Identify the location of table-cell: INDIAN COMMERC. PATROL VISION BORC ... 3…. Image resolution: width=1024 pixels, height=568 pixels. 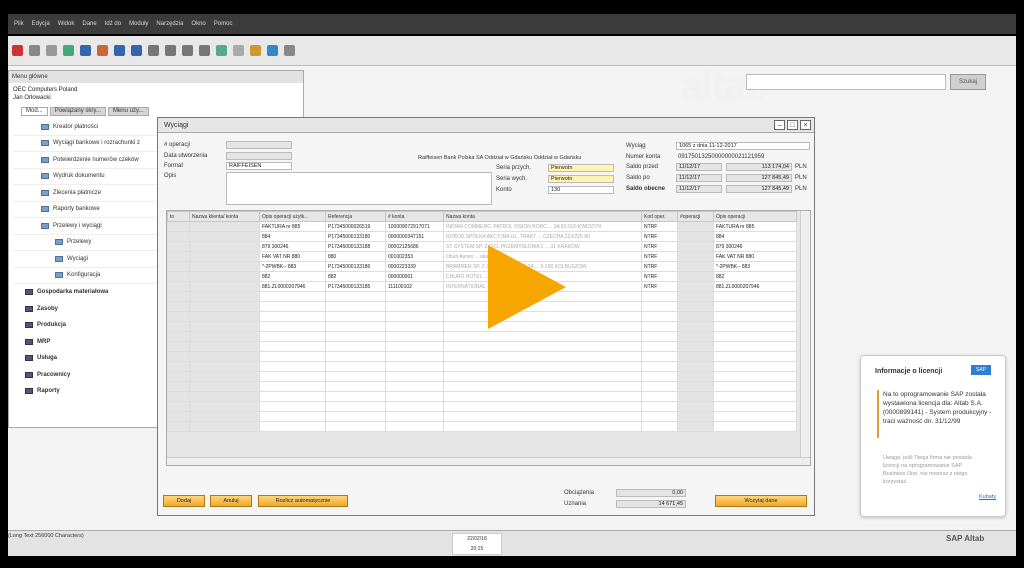
(542, 226).